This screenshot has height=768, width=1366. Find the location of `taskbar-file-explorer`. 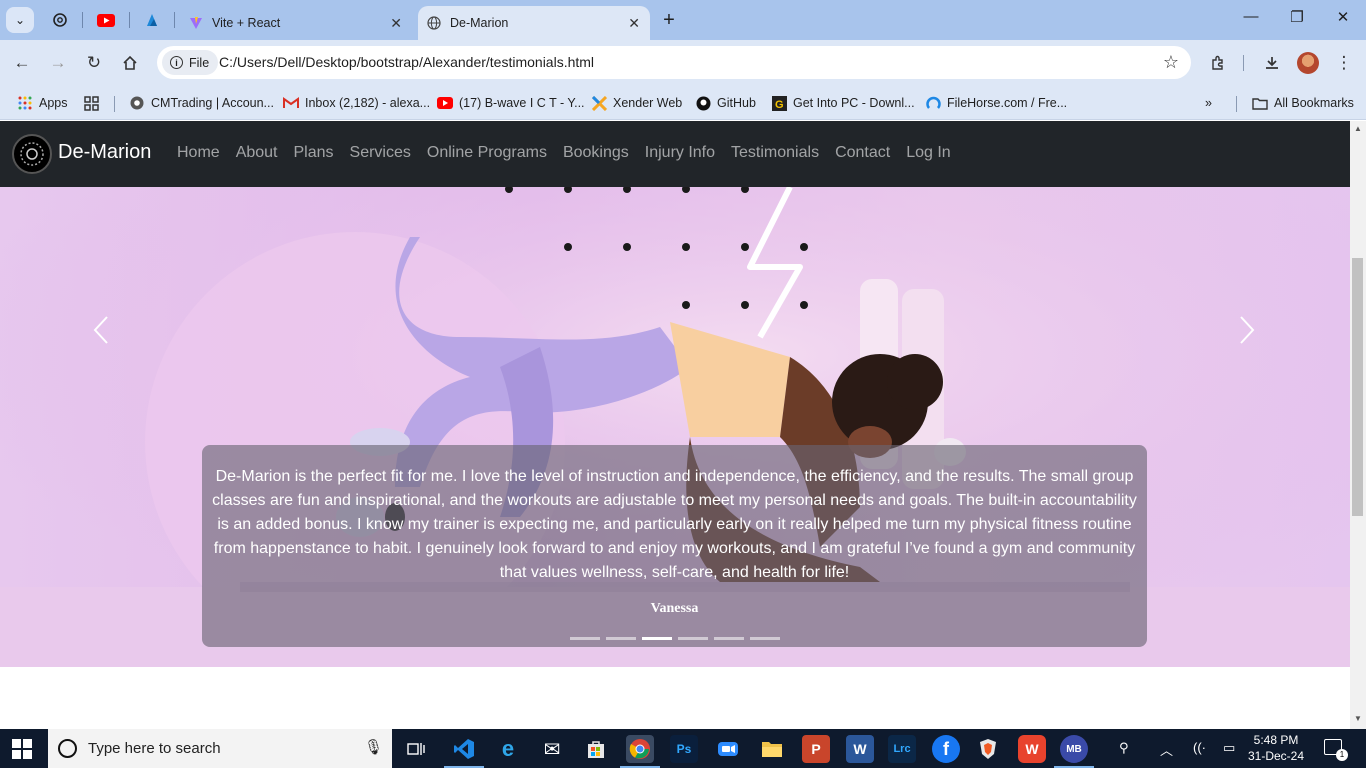

taskbar-file-explorer is located at coordinates (772, 749).